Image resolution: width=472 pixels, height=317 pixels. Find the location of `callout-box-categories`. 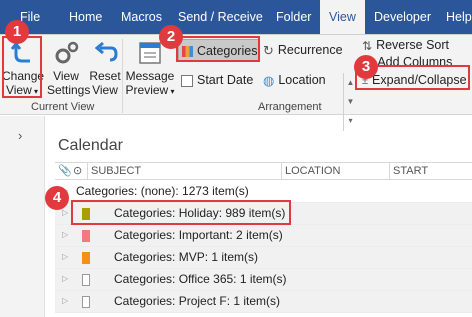

callout-box-categories is located at coordinates (218, 49).